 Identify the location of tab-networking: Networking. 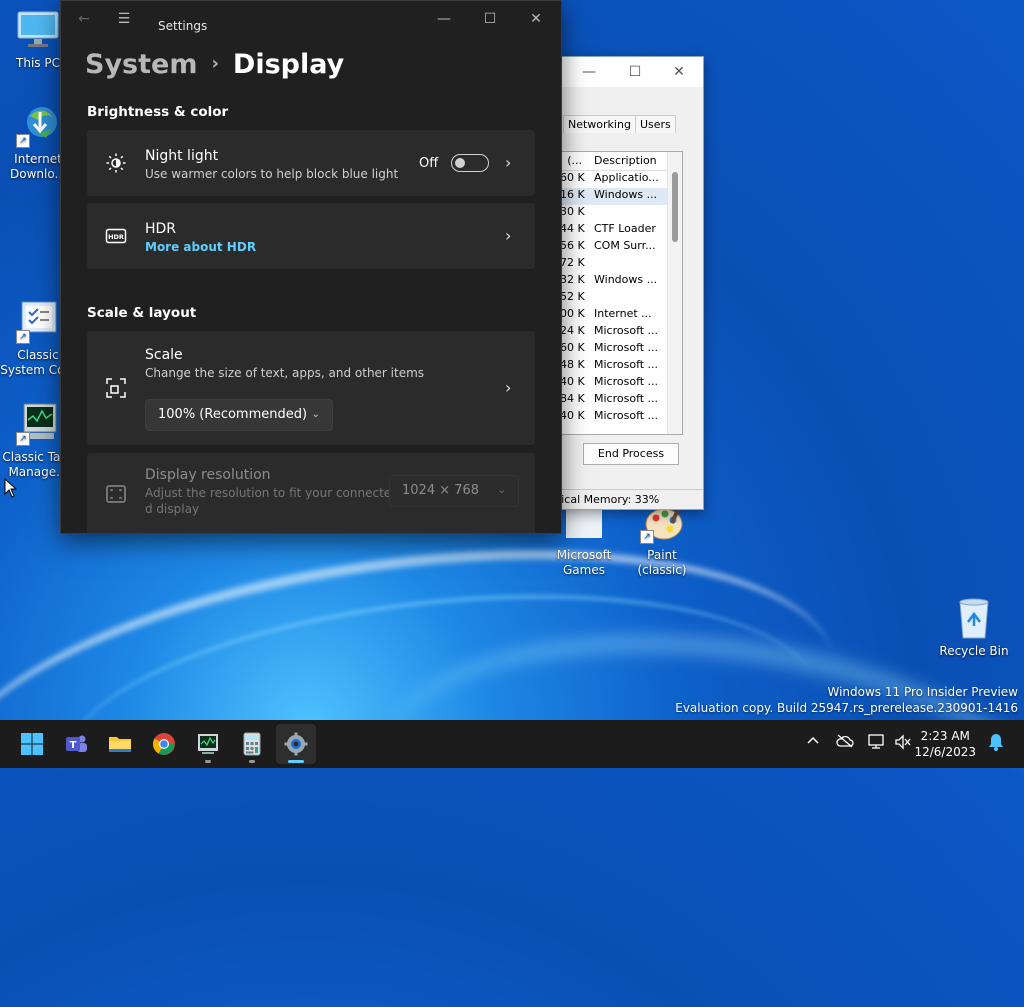
(599, 124).